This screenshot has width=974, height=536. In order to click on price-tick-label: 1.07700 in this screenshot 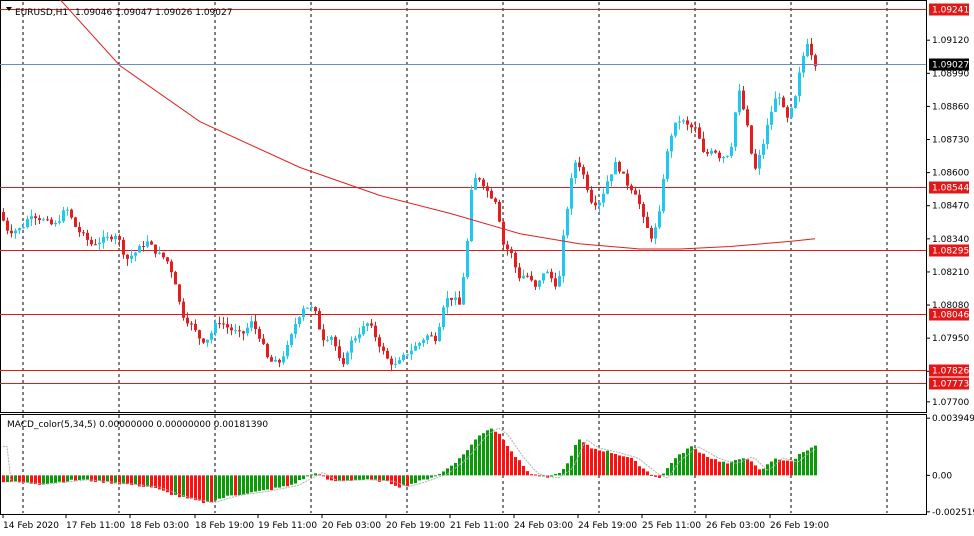, I will do `click(950, 403)`.